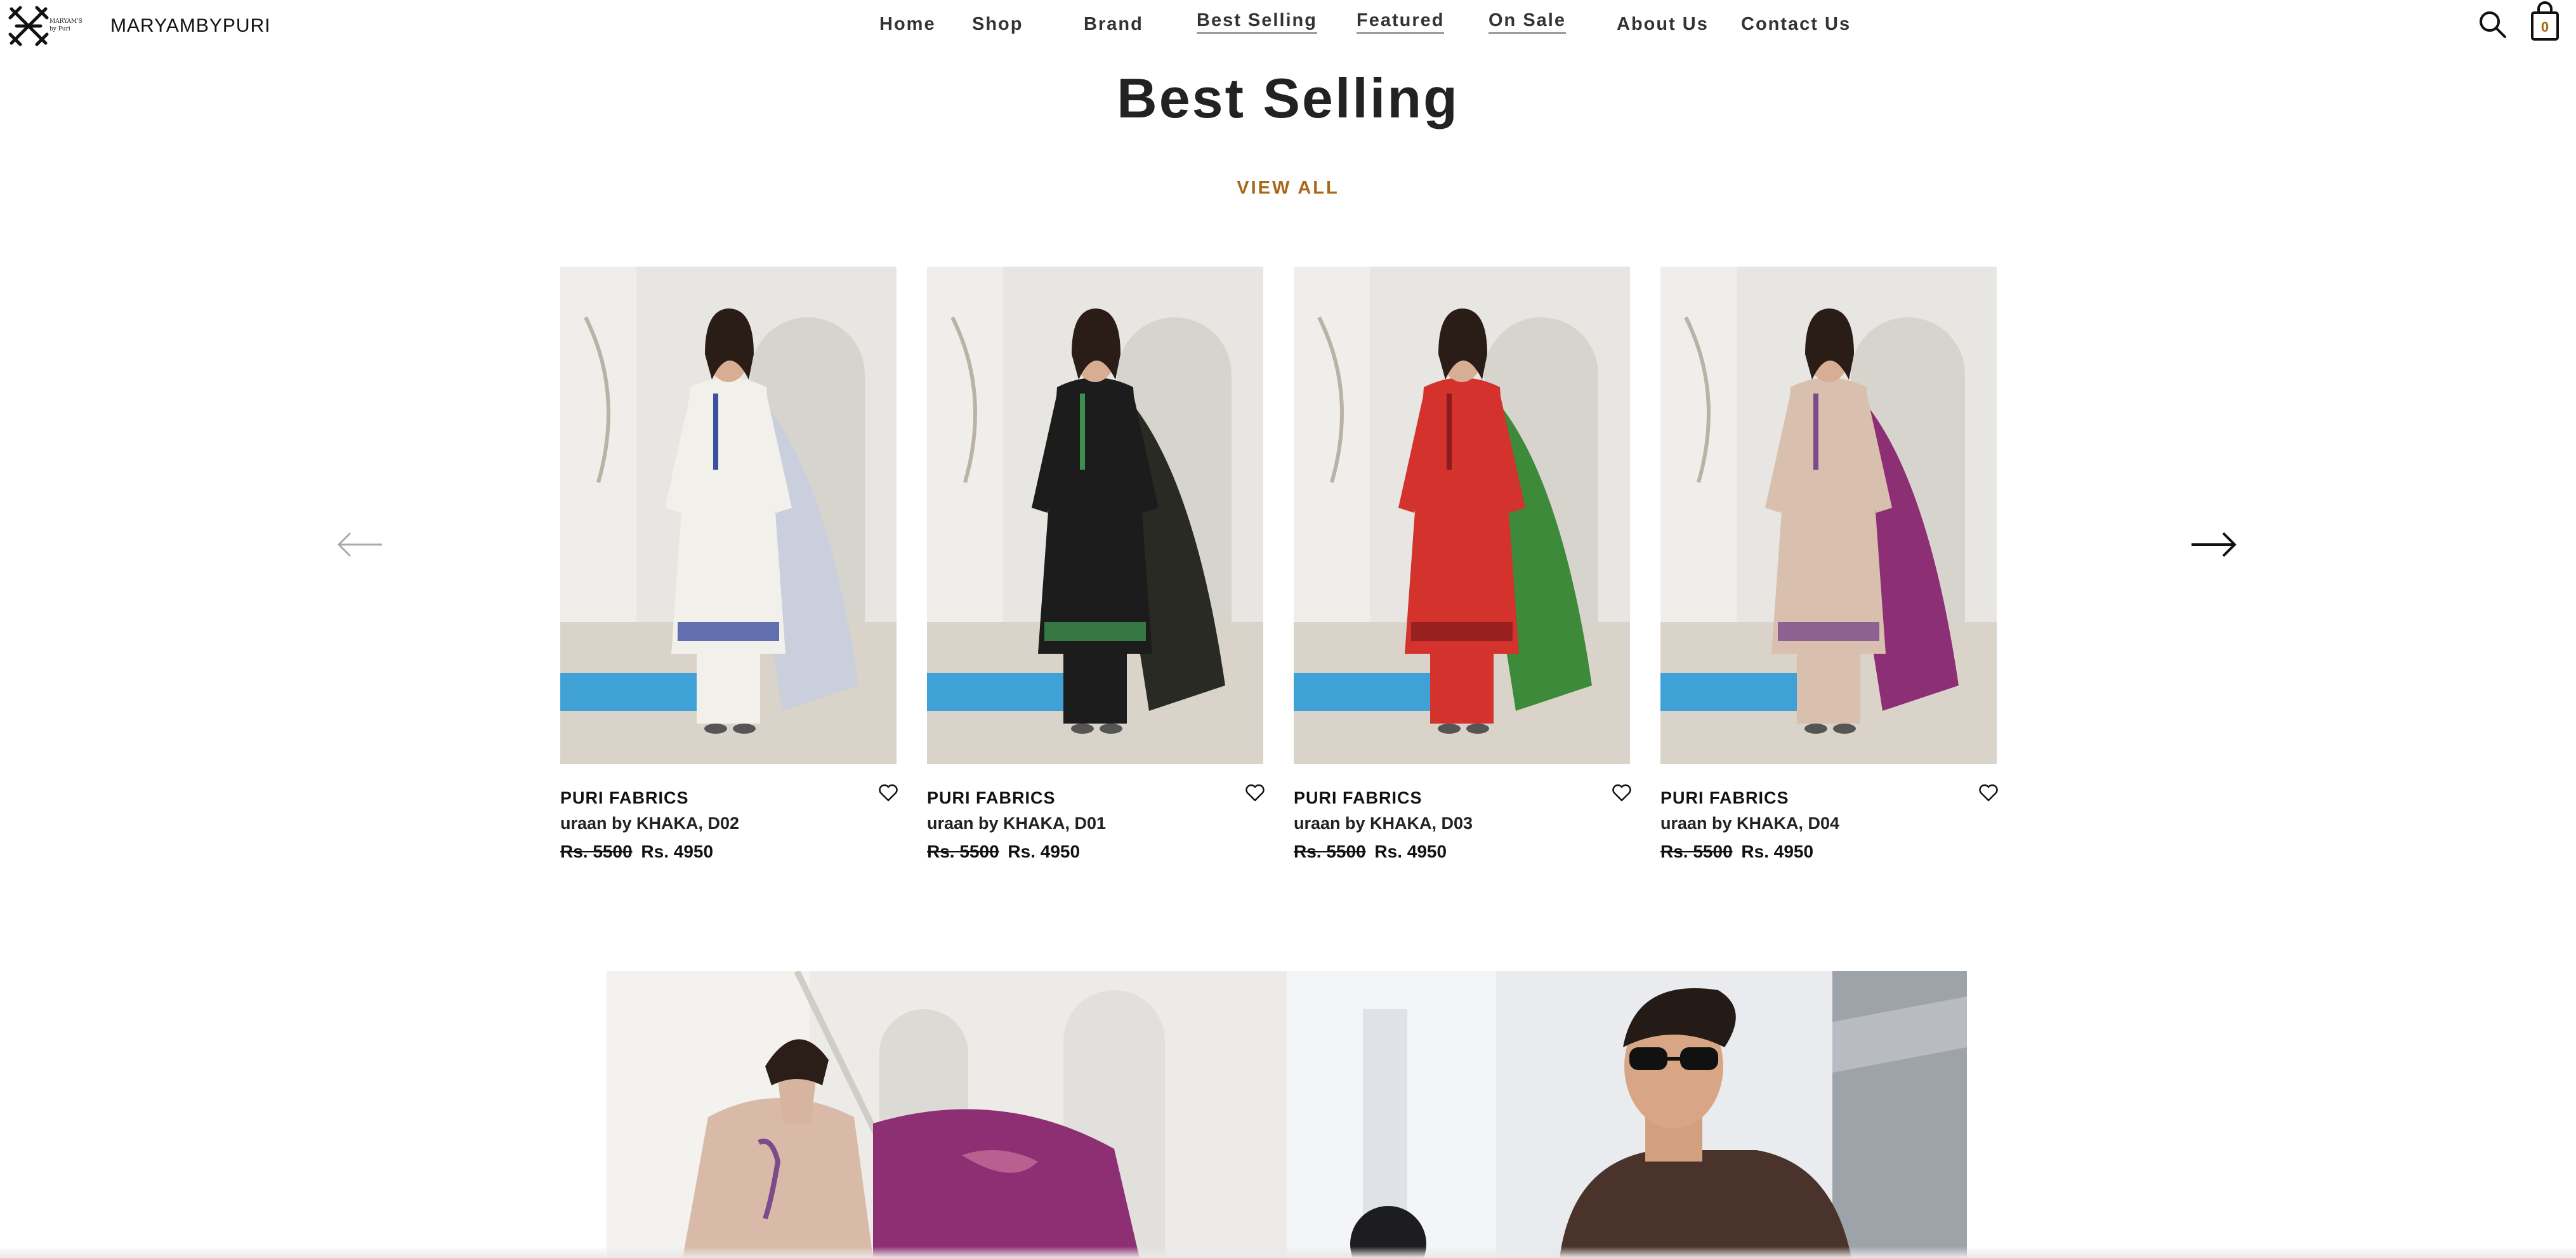  What do you see at coordinates (997, 24) in the screenshot?
I see `nav-shop: Shop` at bounding box center [997, 24].